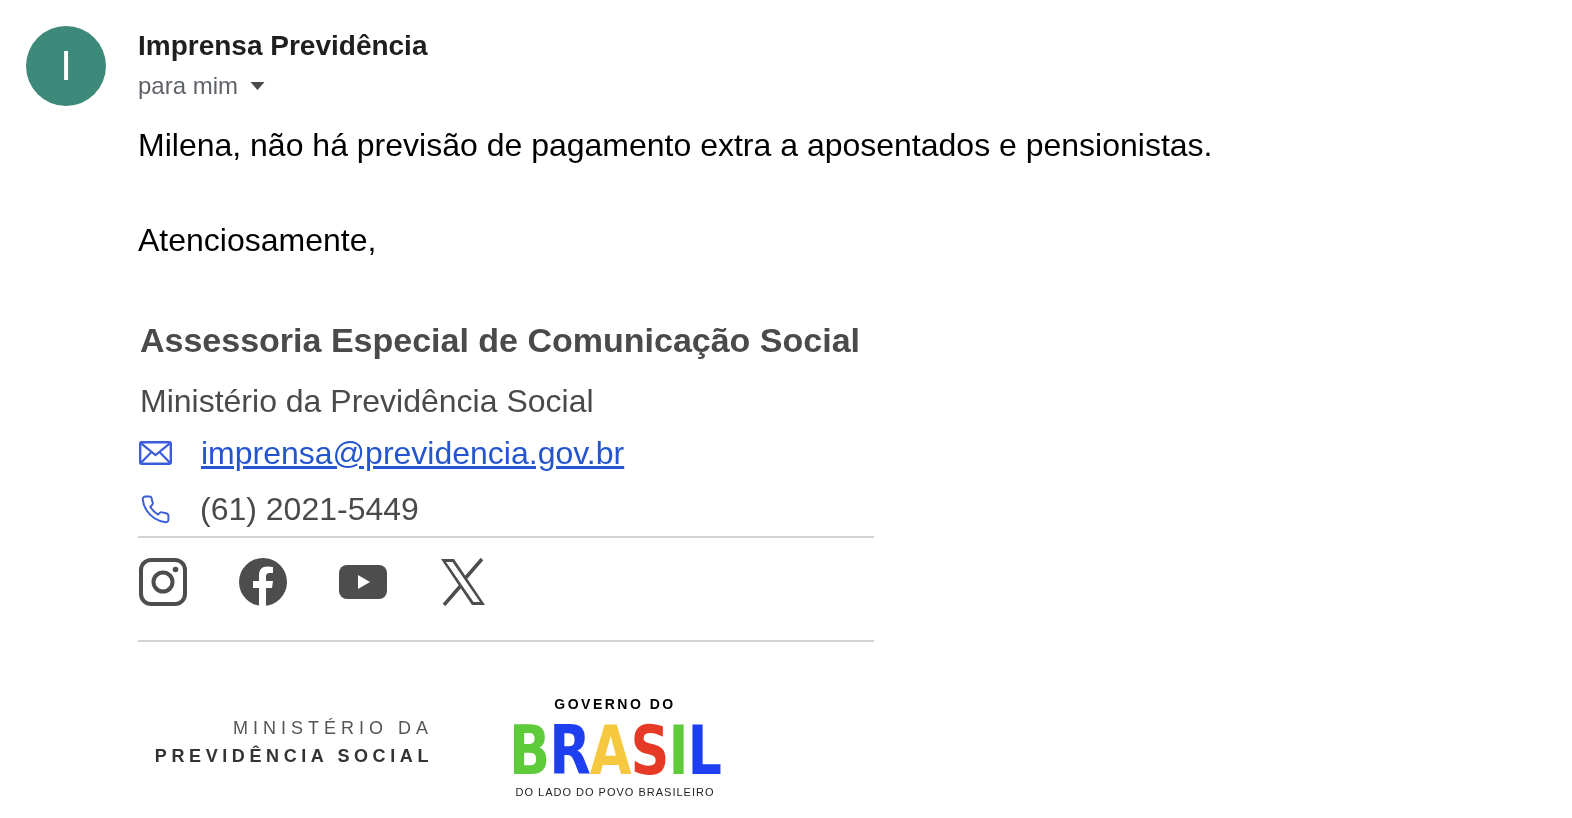  What do you see at coordinates (258, 86) in the screenshot?
I see `caret-icon` at bounding box center [258, 86].